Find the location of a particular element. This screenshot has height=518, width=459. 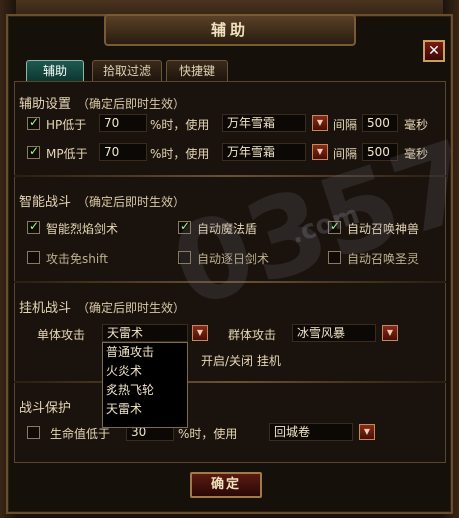

assist-settings-subtitle: （确定后即时生效） is located at coordinates (131, 104).